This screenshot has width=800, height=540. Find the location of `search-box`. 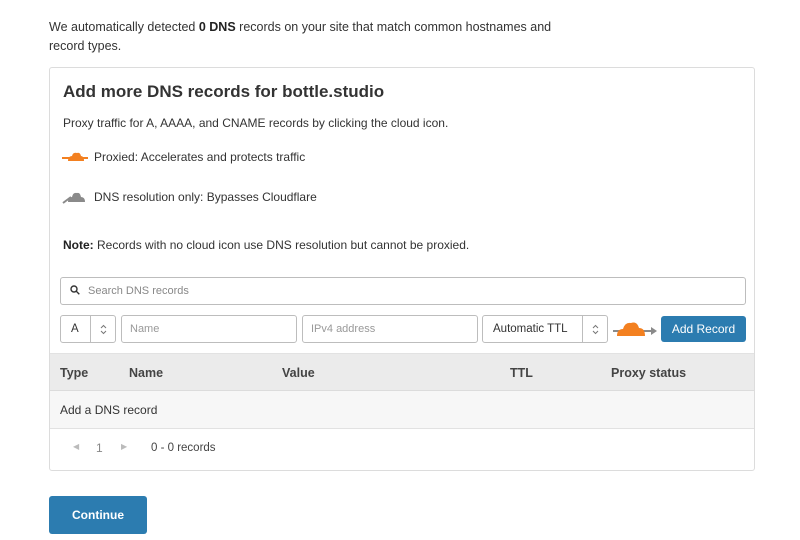

search-box is located at coordinates (403, 291).